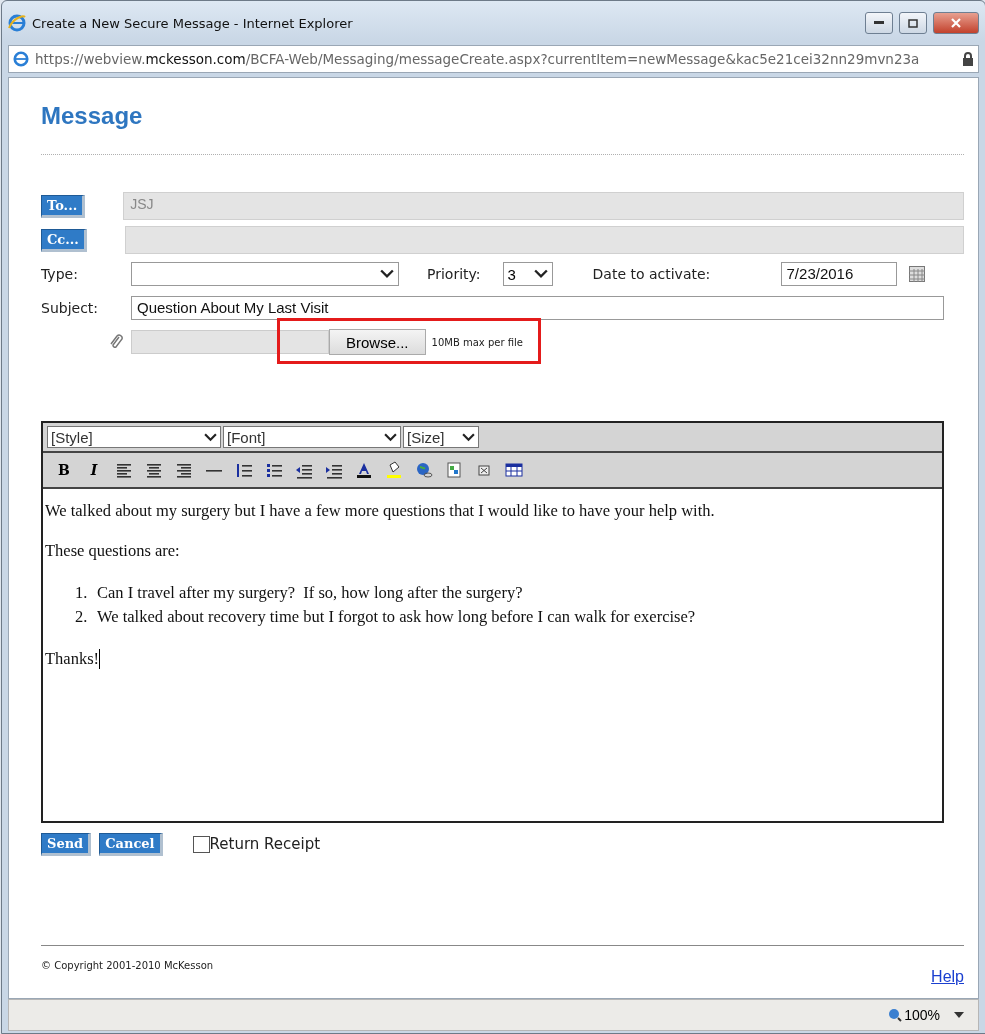 The image size is (985, 1034). What do you see at coordinates (454, 470) in the screenshot?
I see `image-icon` at bounding box center [454, 470].